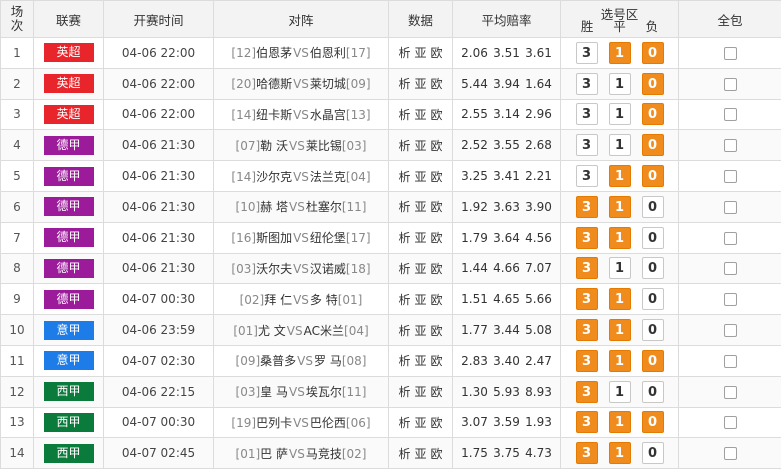 This screenshot has height=476, width=781. I want to click on home-team: 桑普多, so click(278, 361).